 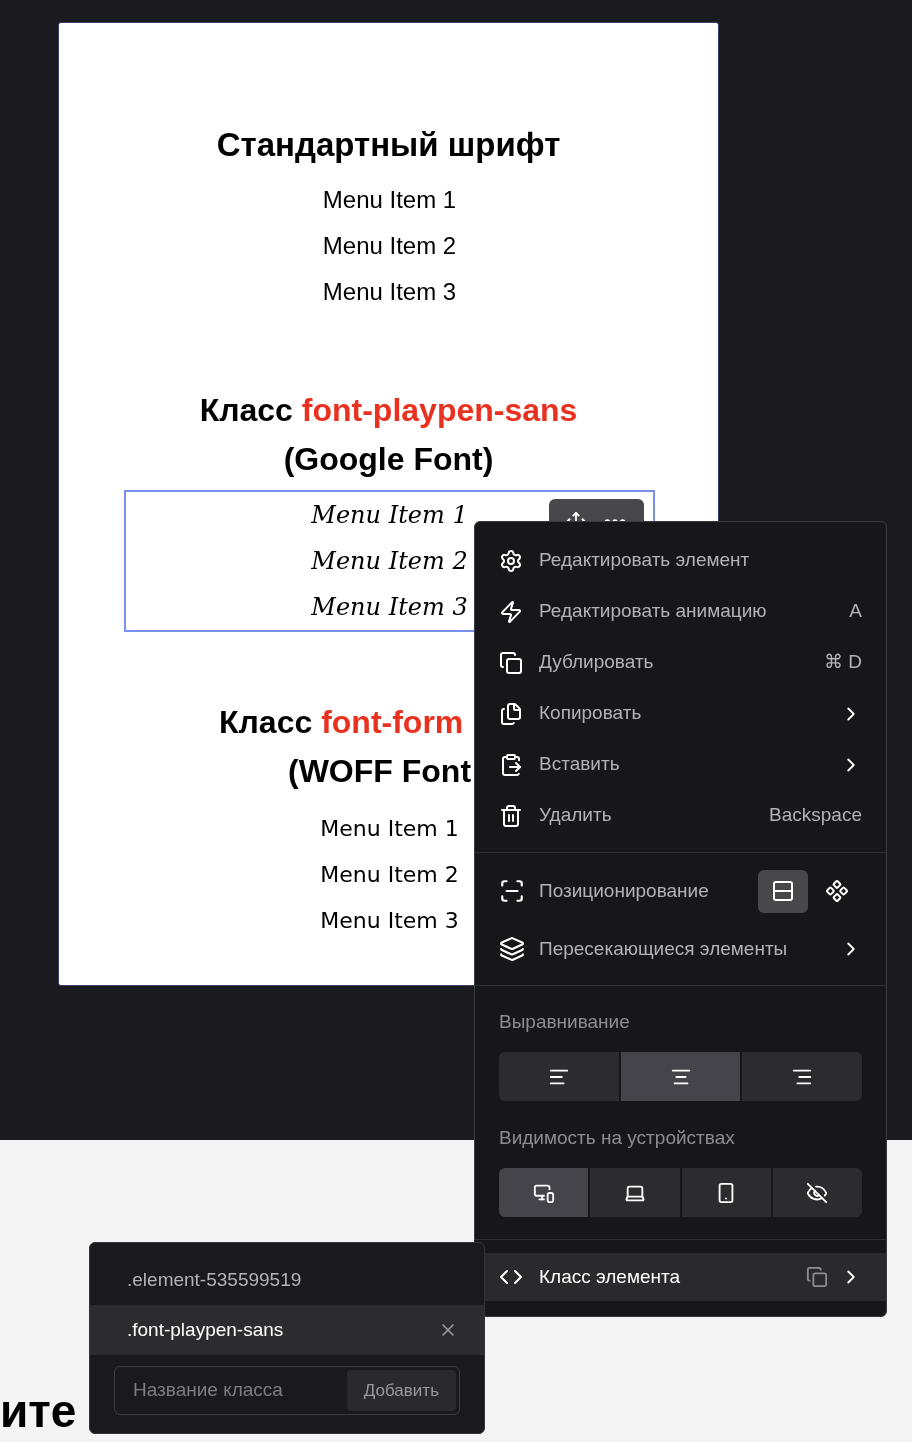 I want to click on menu-item: Вставить, so click(x=680, y=764).